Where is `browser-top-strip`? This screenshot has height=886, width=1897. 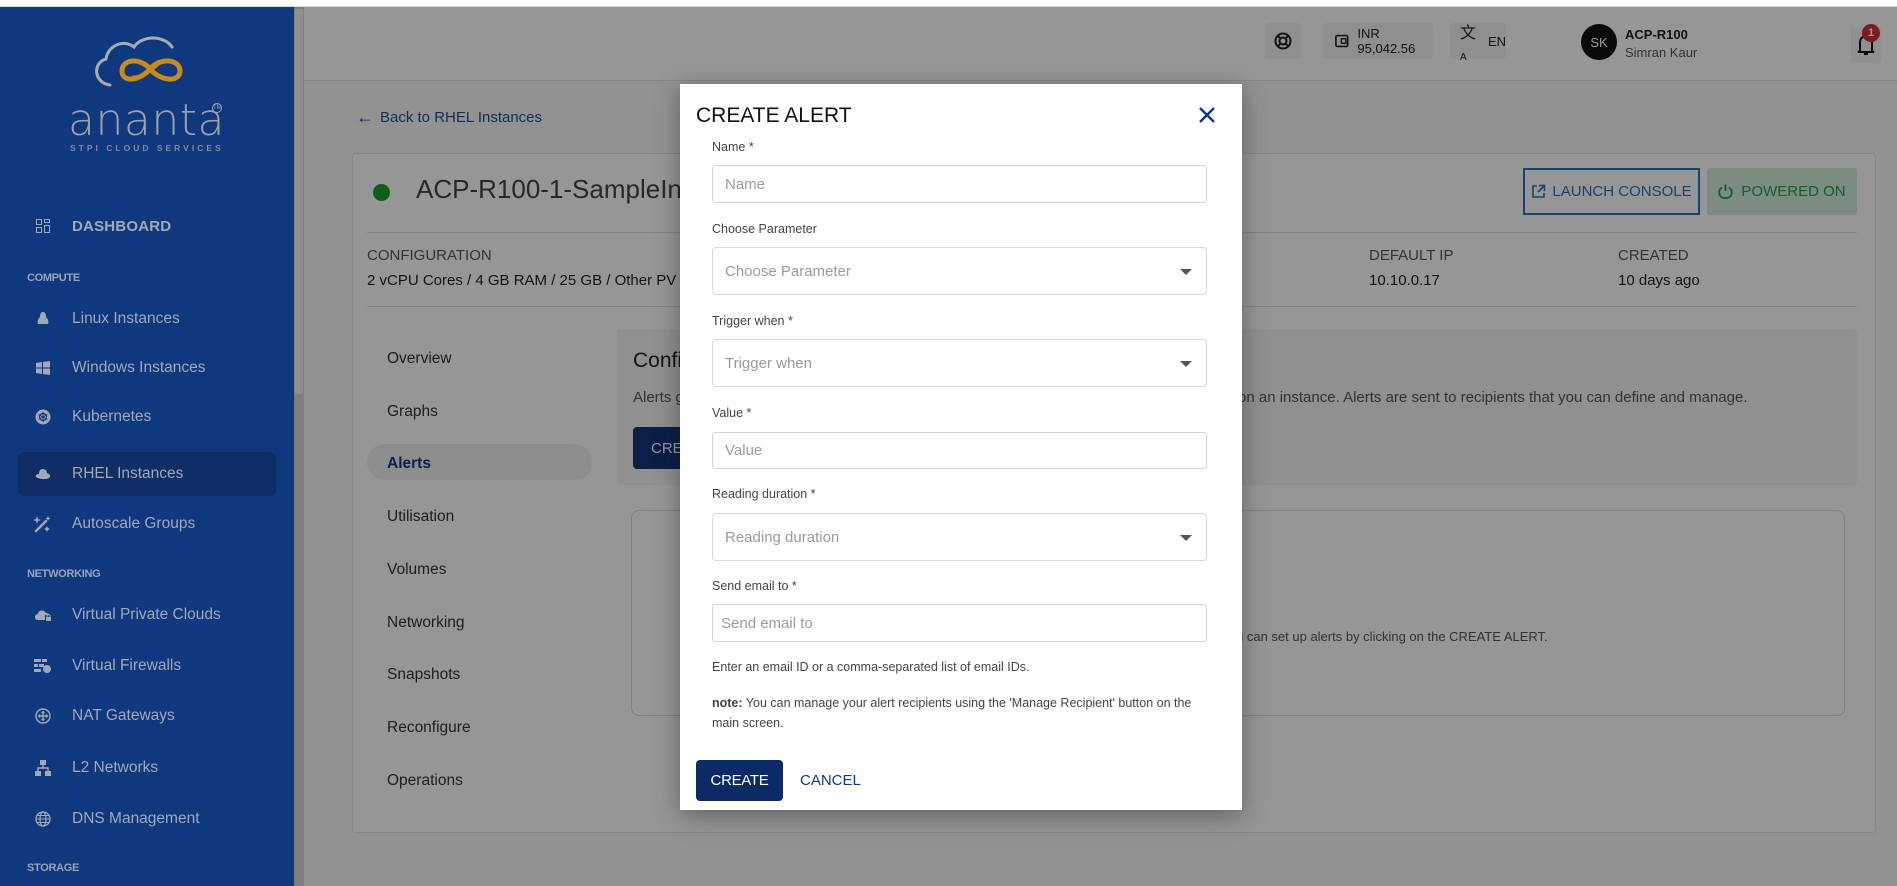 browser-top-strip is located at coordinates (948, 3).